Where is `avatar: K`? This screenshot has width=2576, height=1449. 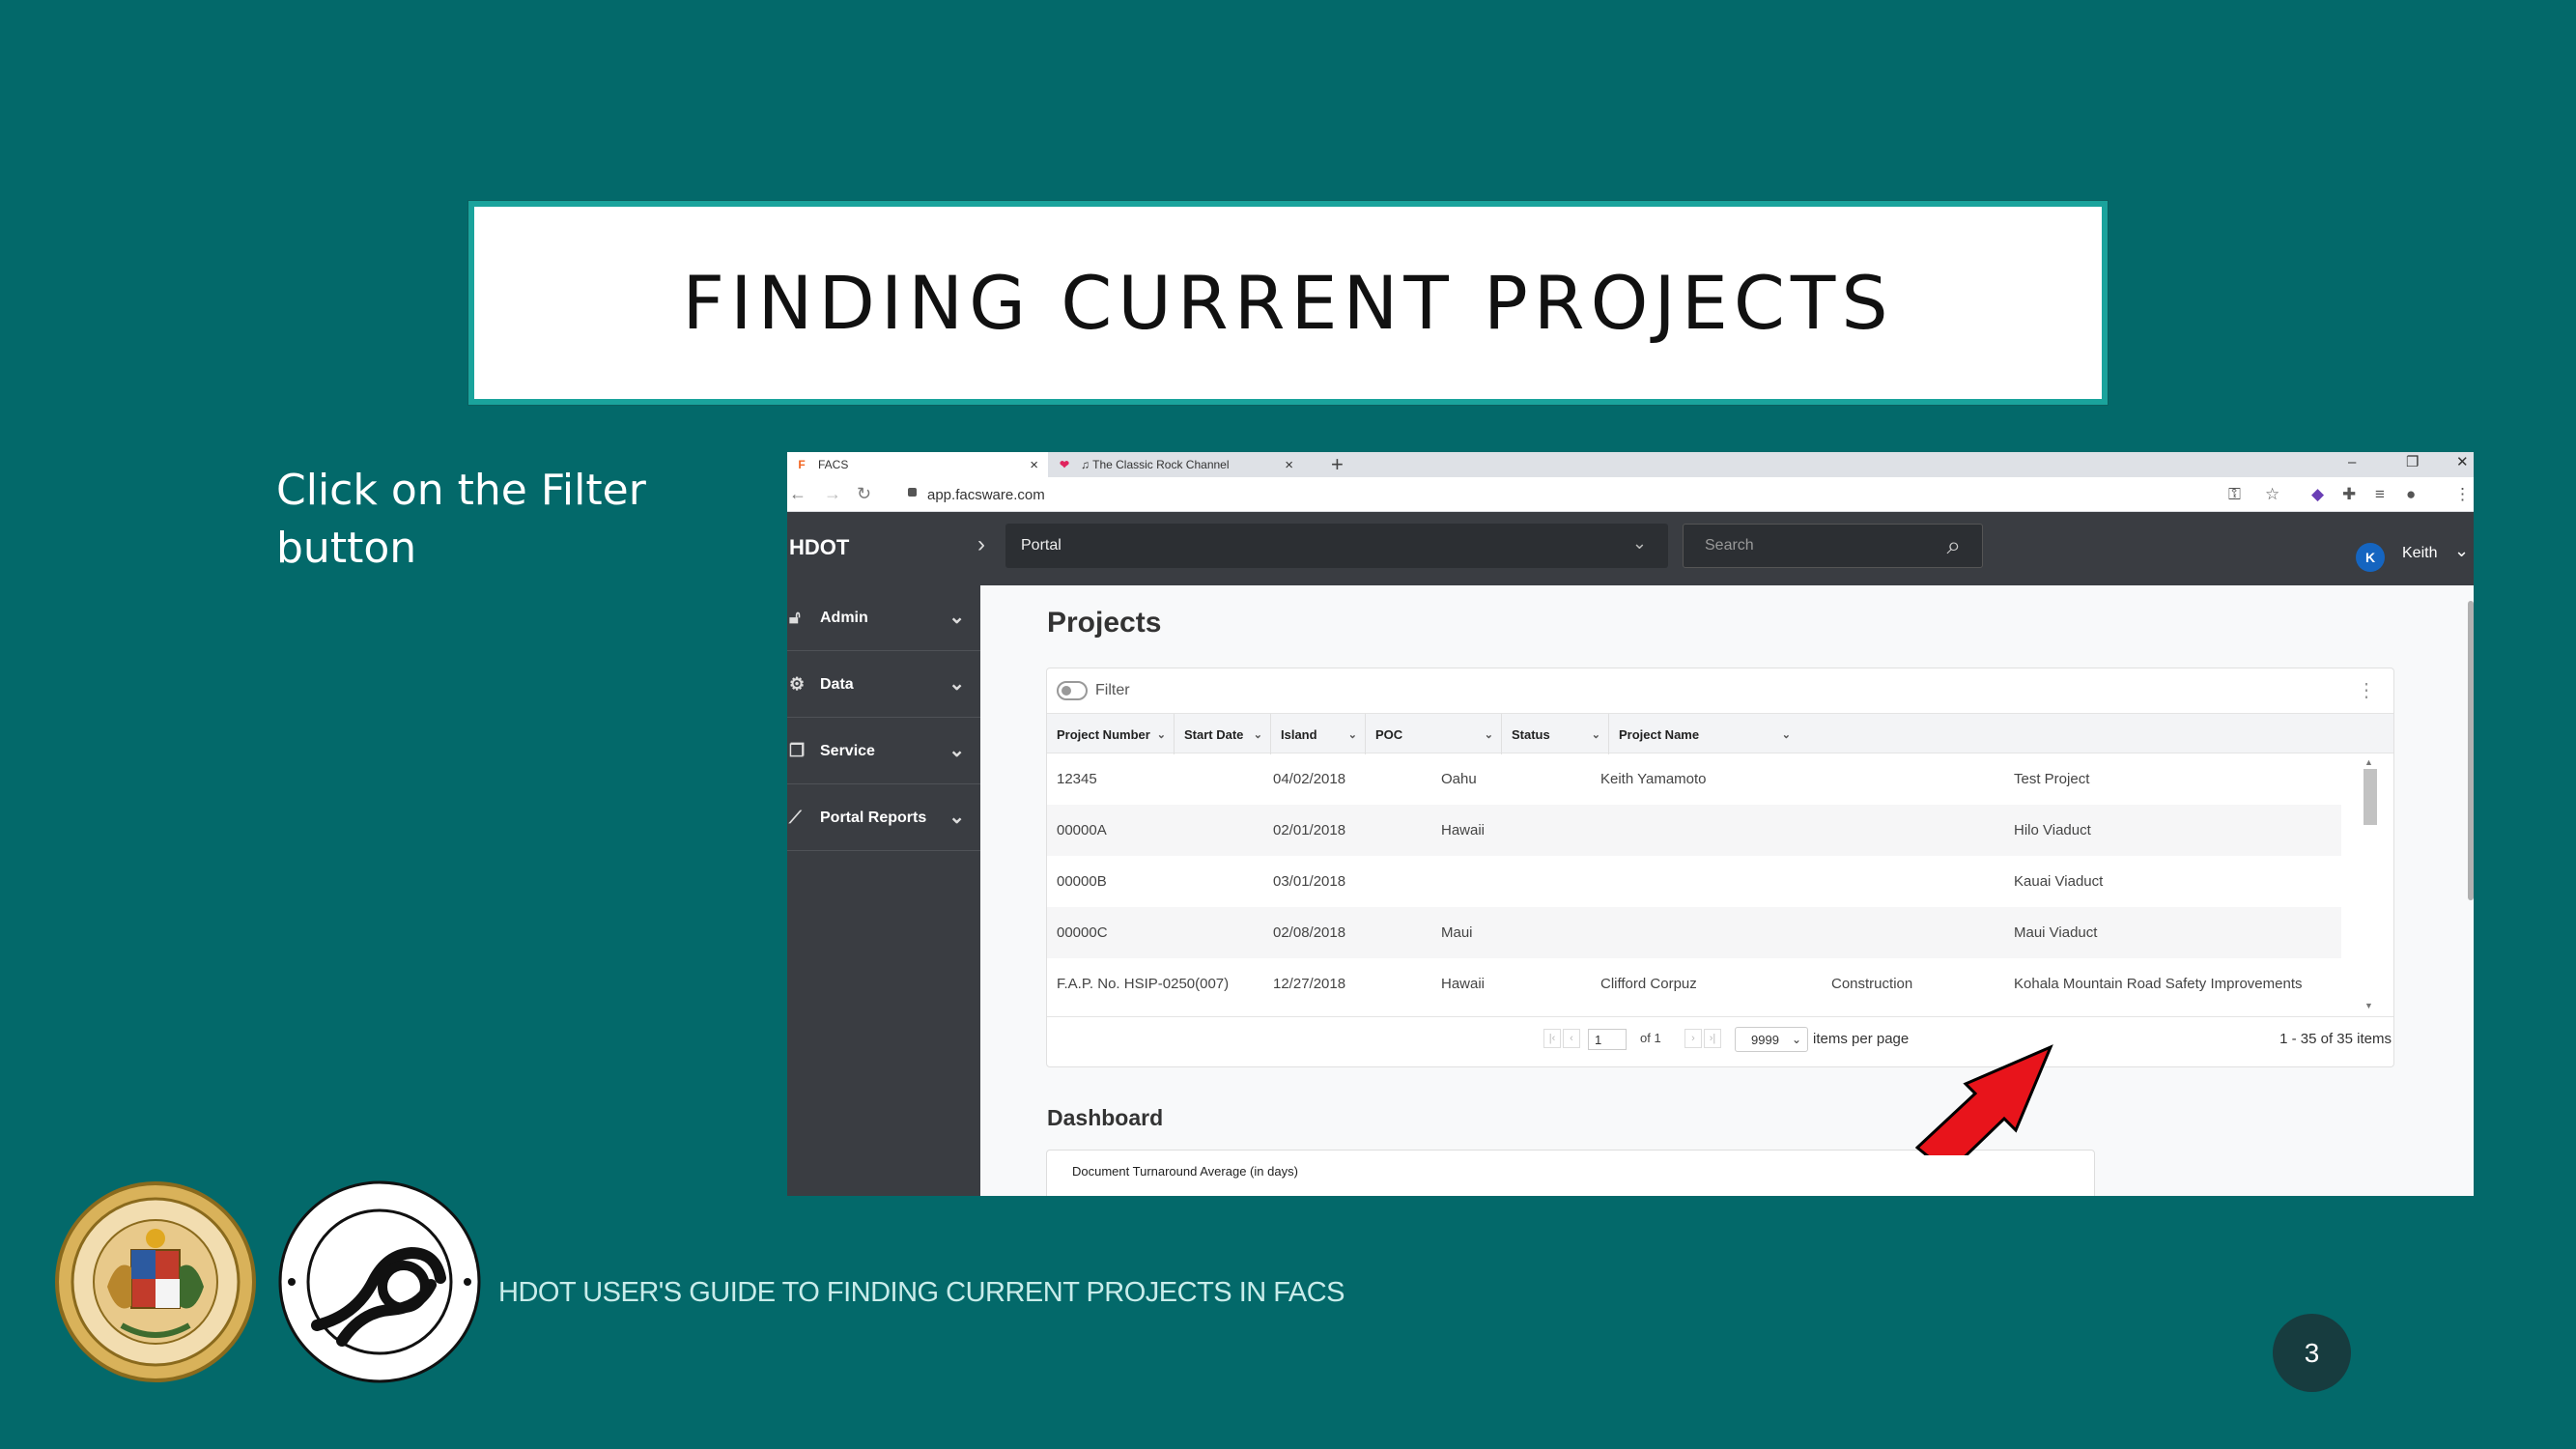 avatar: K is located at coordinates (2370, 557).